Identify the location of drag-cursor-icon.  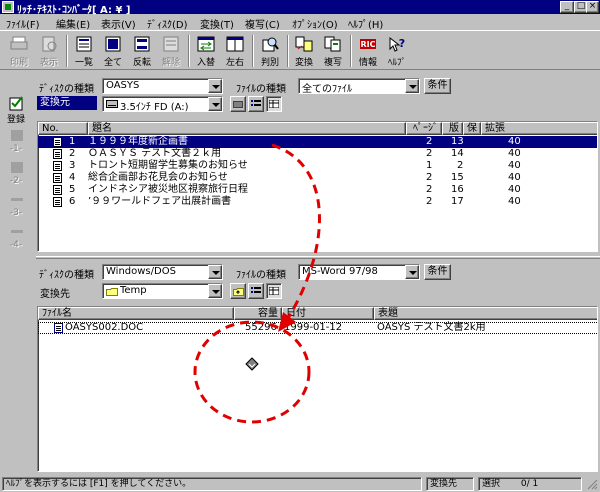
(252, 364).